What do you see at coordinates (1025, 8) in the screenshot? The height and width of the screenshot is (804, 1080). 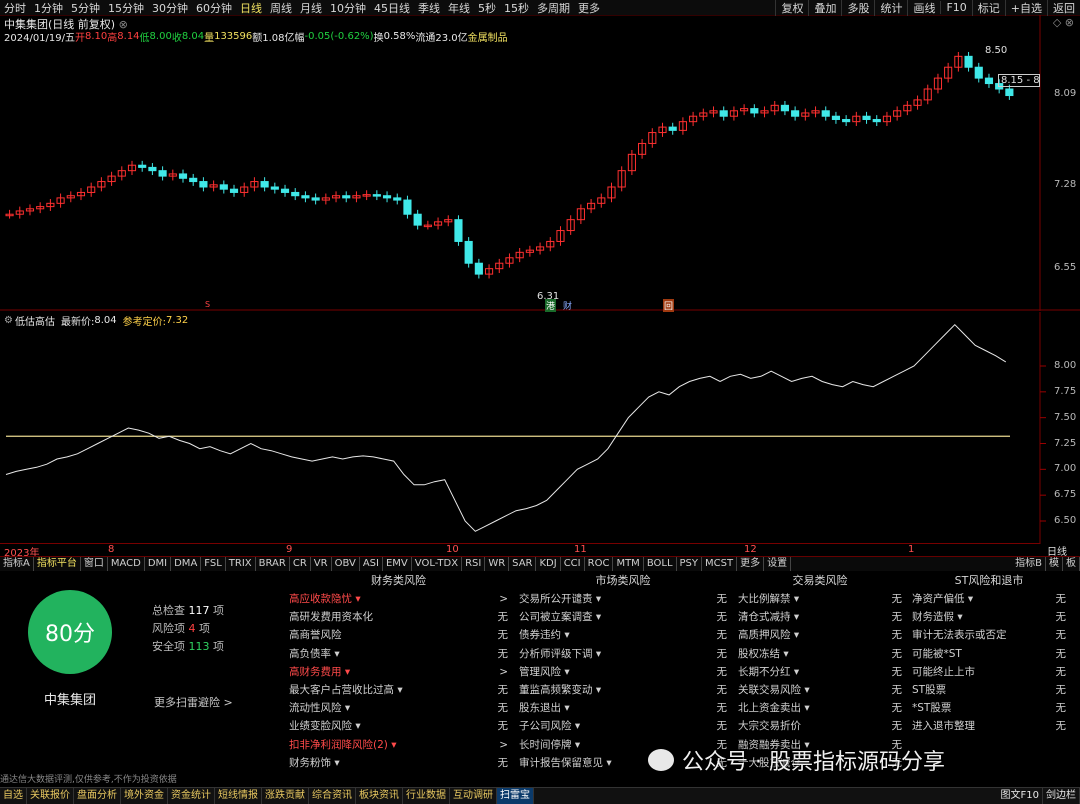 I see `tool-button-7: +自选` at bounding box center [1025, 8].